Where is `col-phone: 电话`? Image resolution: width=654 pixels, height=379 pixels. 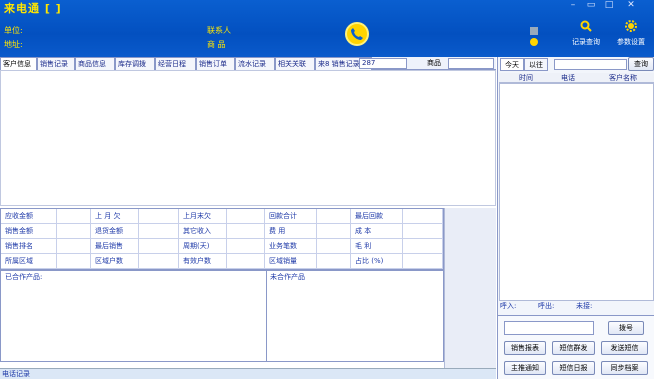 col-phone: 电话 is located at coordinates (568, 78).